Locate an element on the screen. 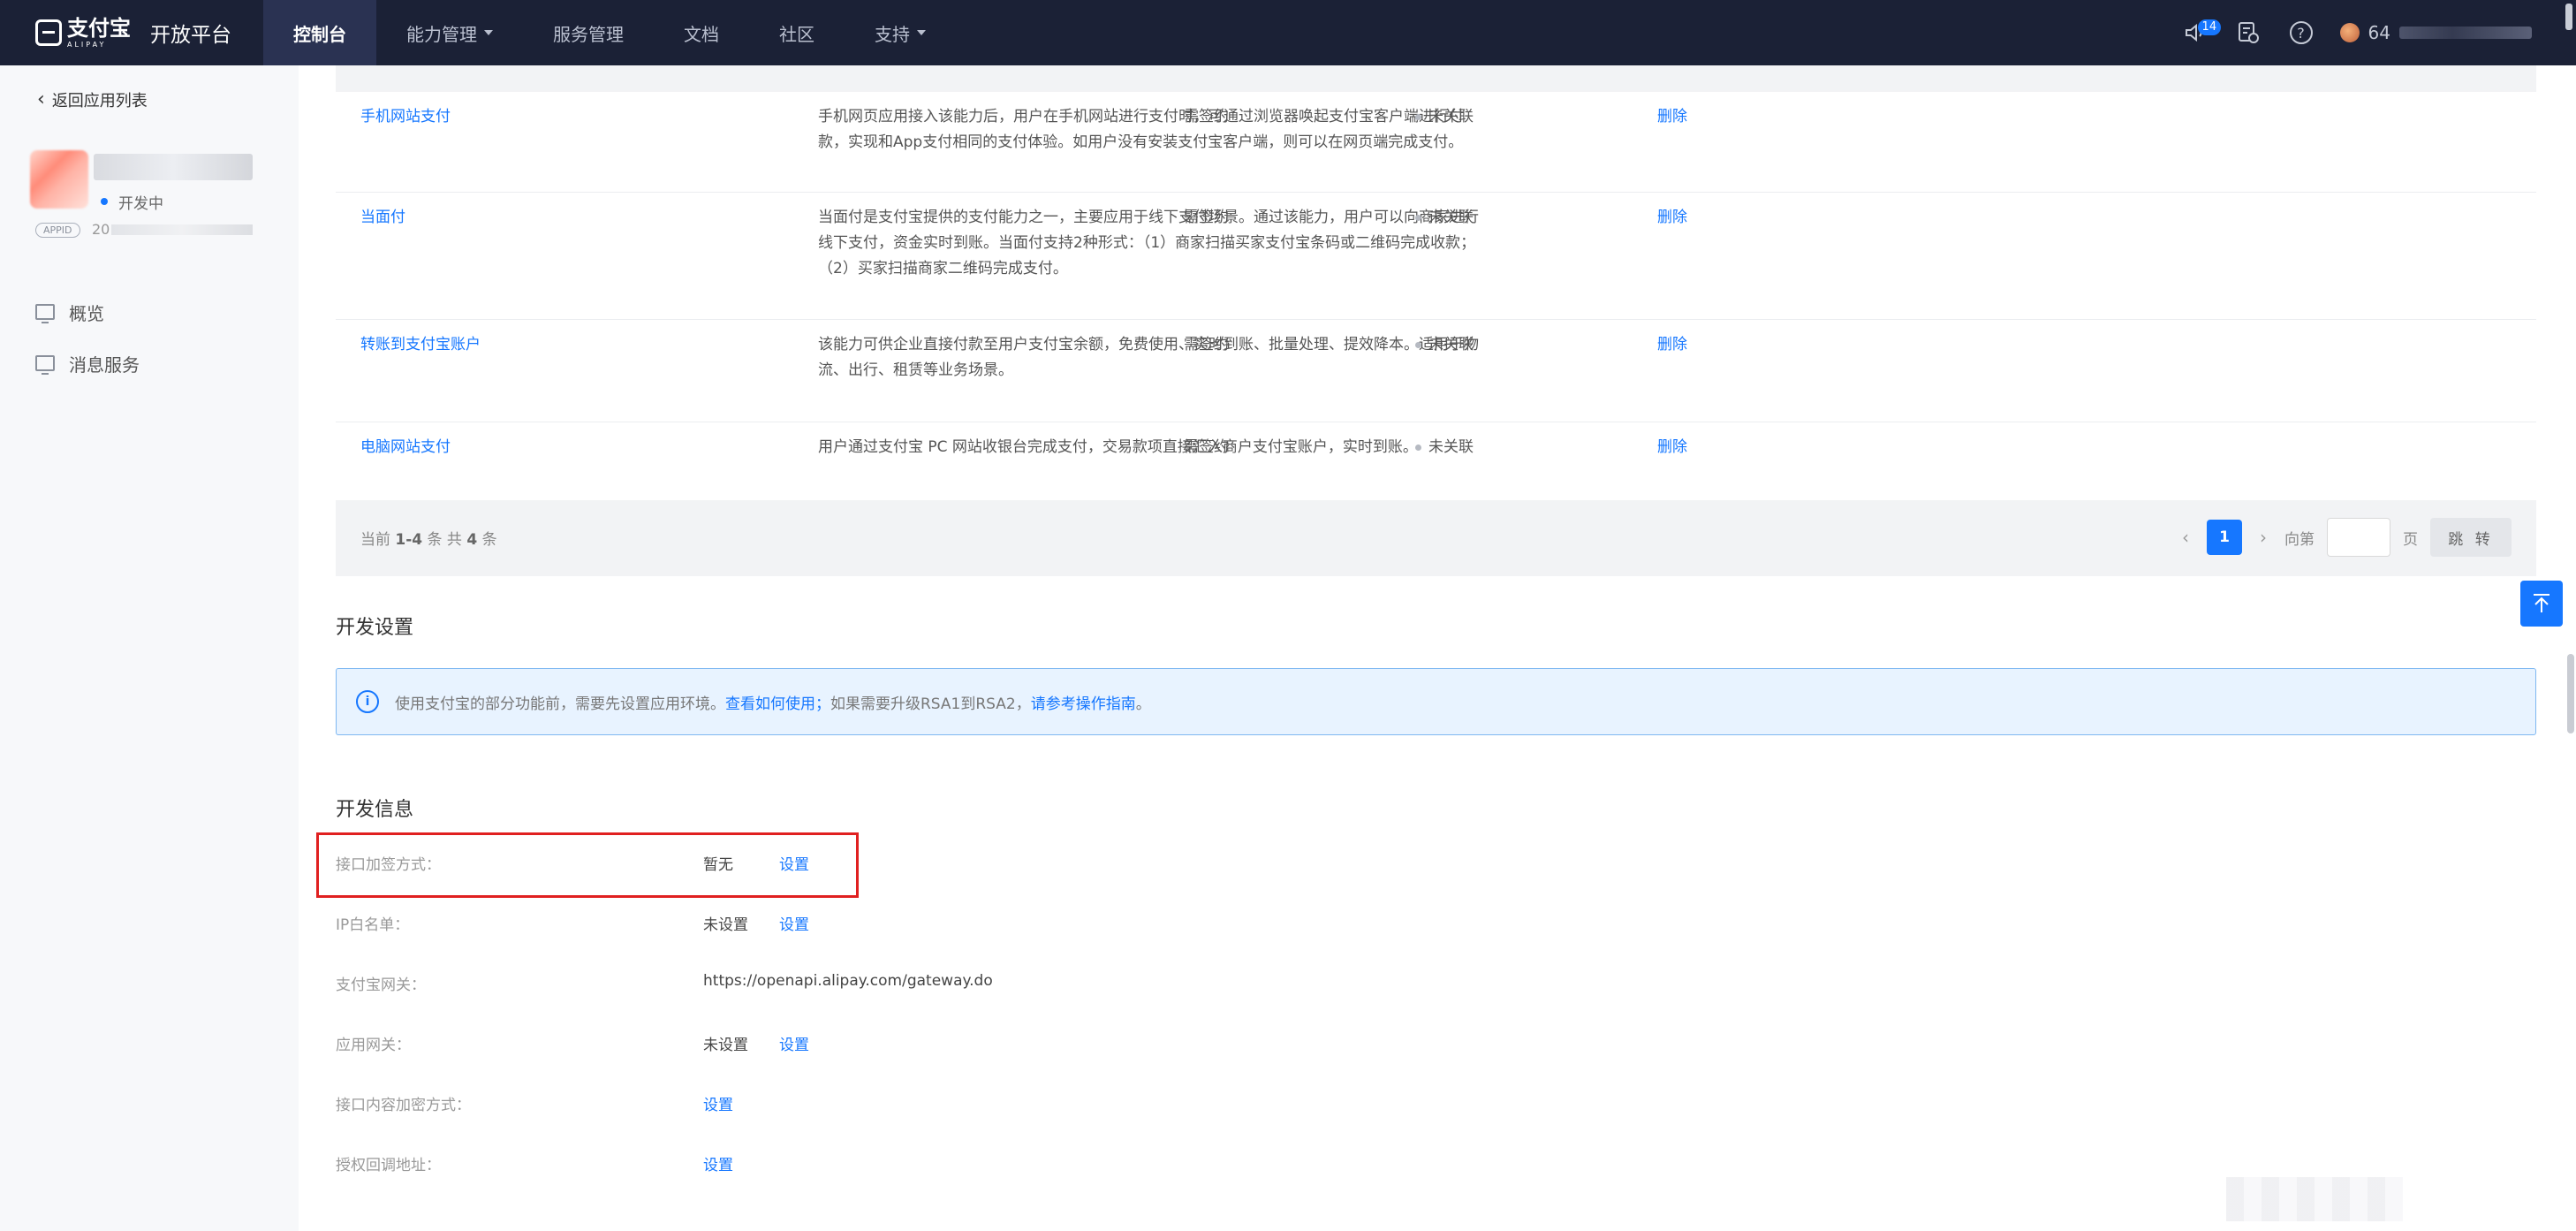 Image resolution: width=2576 pixels, height=1231 pixels. work-order-button is located at coordinates (2249, 32).